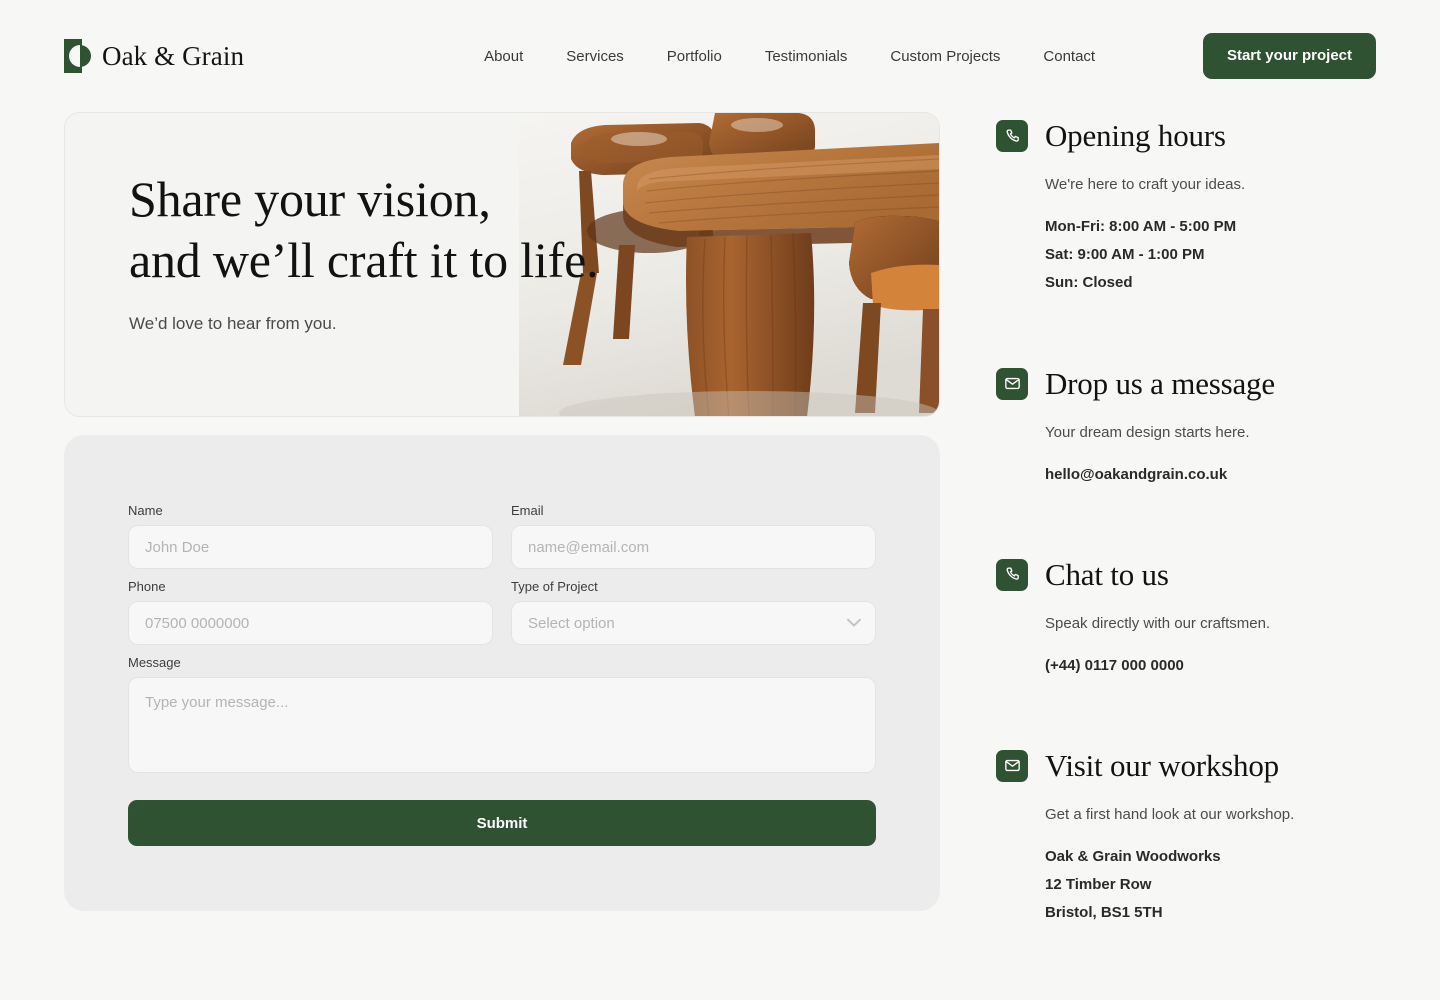 This screenshot has height=1000, width=1440. I want to click on name-input, so click(310, 547).